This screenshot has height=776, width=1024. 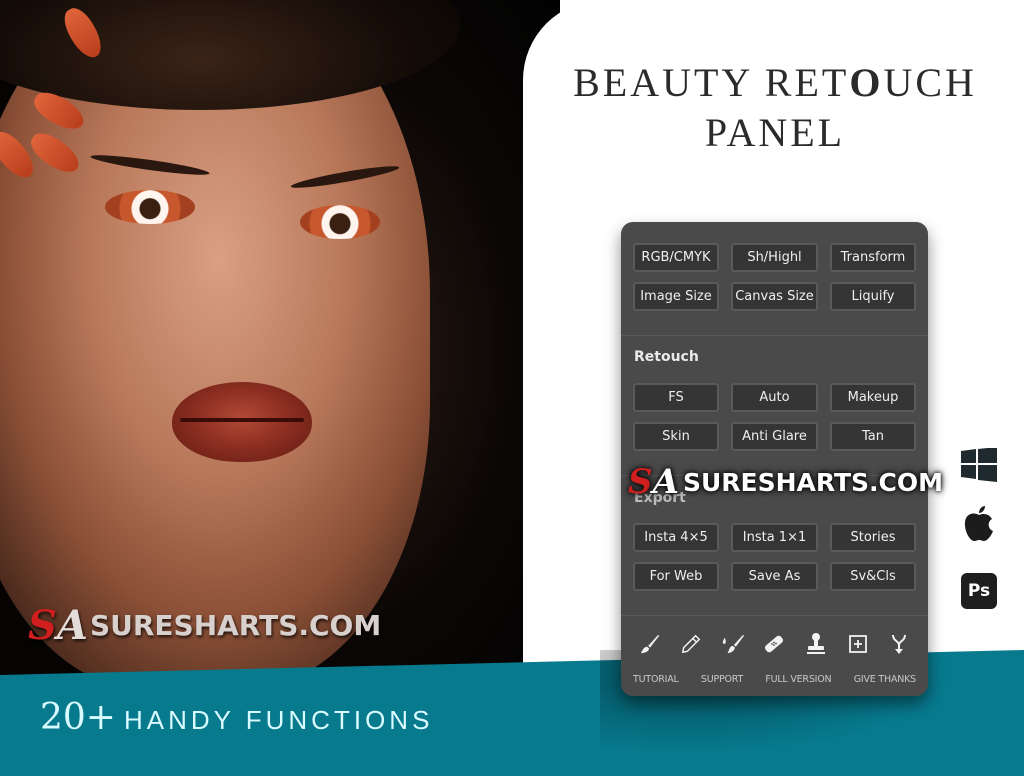 What do you see at coordinates (873, 537) in the screenshot?
I see `stories-button: Stories` at bounding box center [873, 537].